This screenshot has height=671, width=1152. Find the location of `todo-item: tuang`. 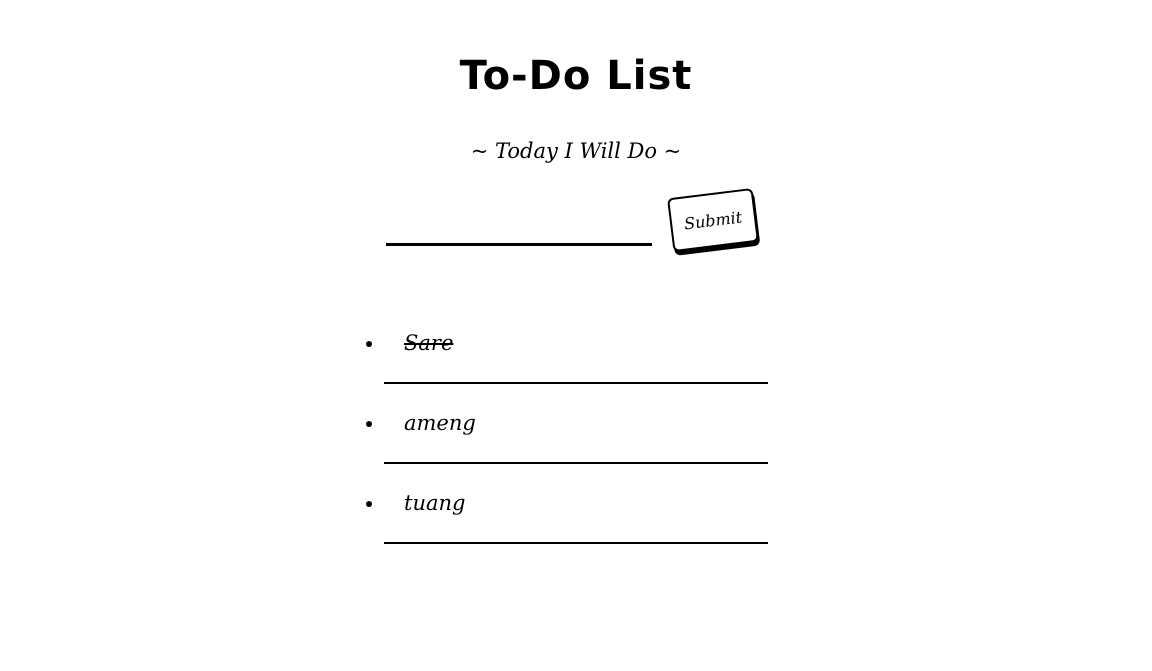

todo-item: tuang is located at coordinates (567, 504).